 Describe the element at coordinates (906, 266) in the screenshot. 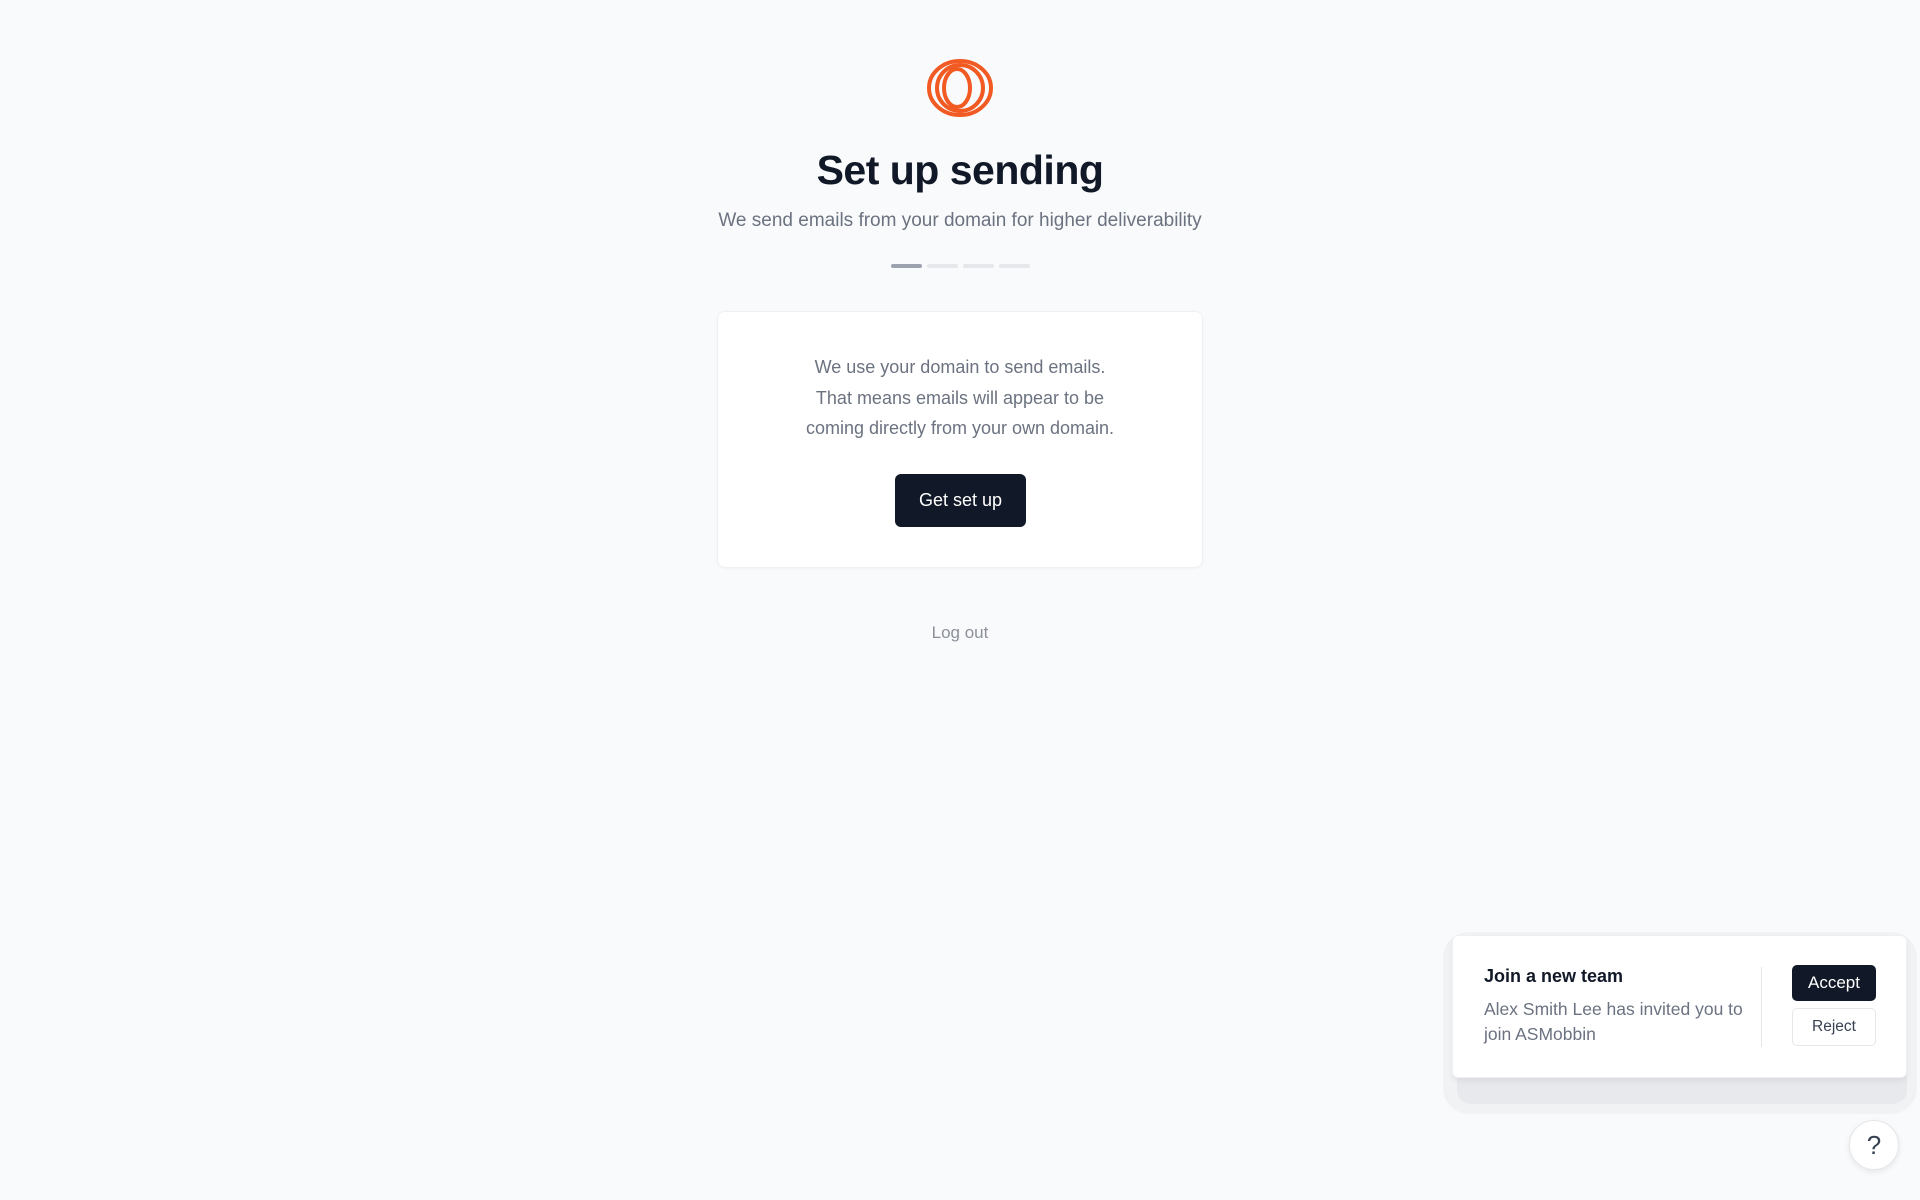

I see `step-indicator-1-active` at that location.